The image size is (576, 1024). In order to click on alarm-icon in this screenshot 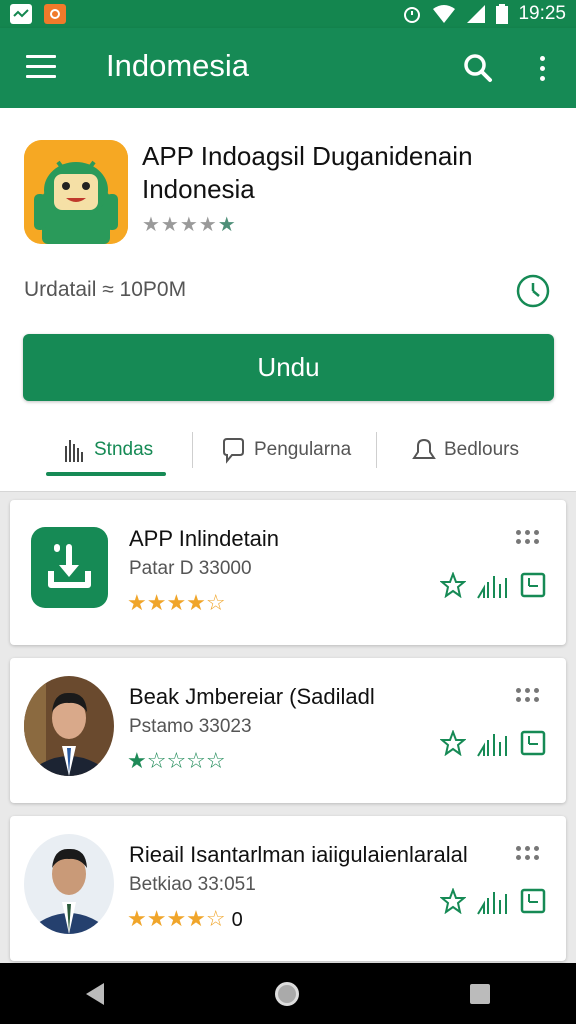, I will do `click(412, 15)`.